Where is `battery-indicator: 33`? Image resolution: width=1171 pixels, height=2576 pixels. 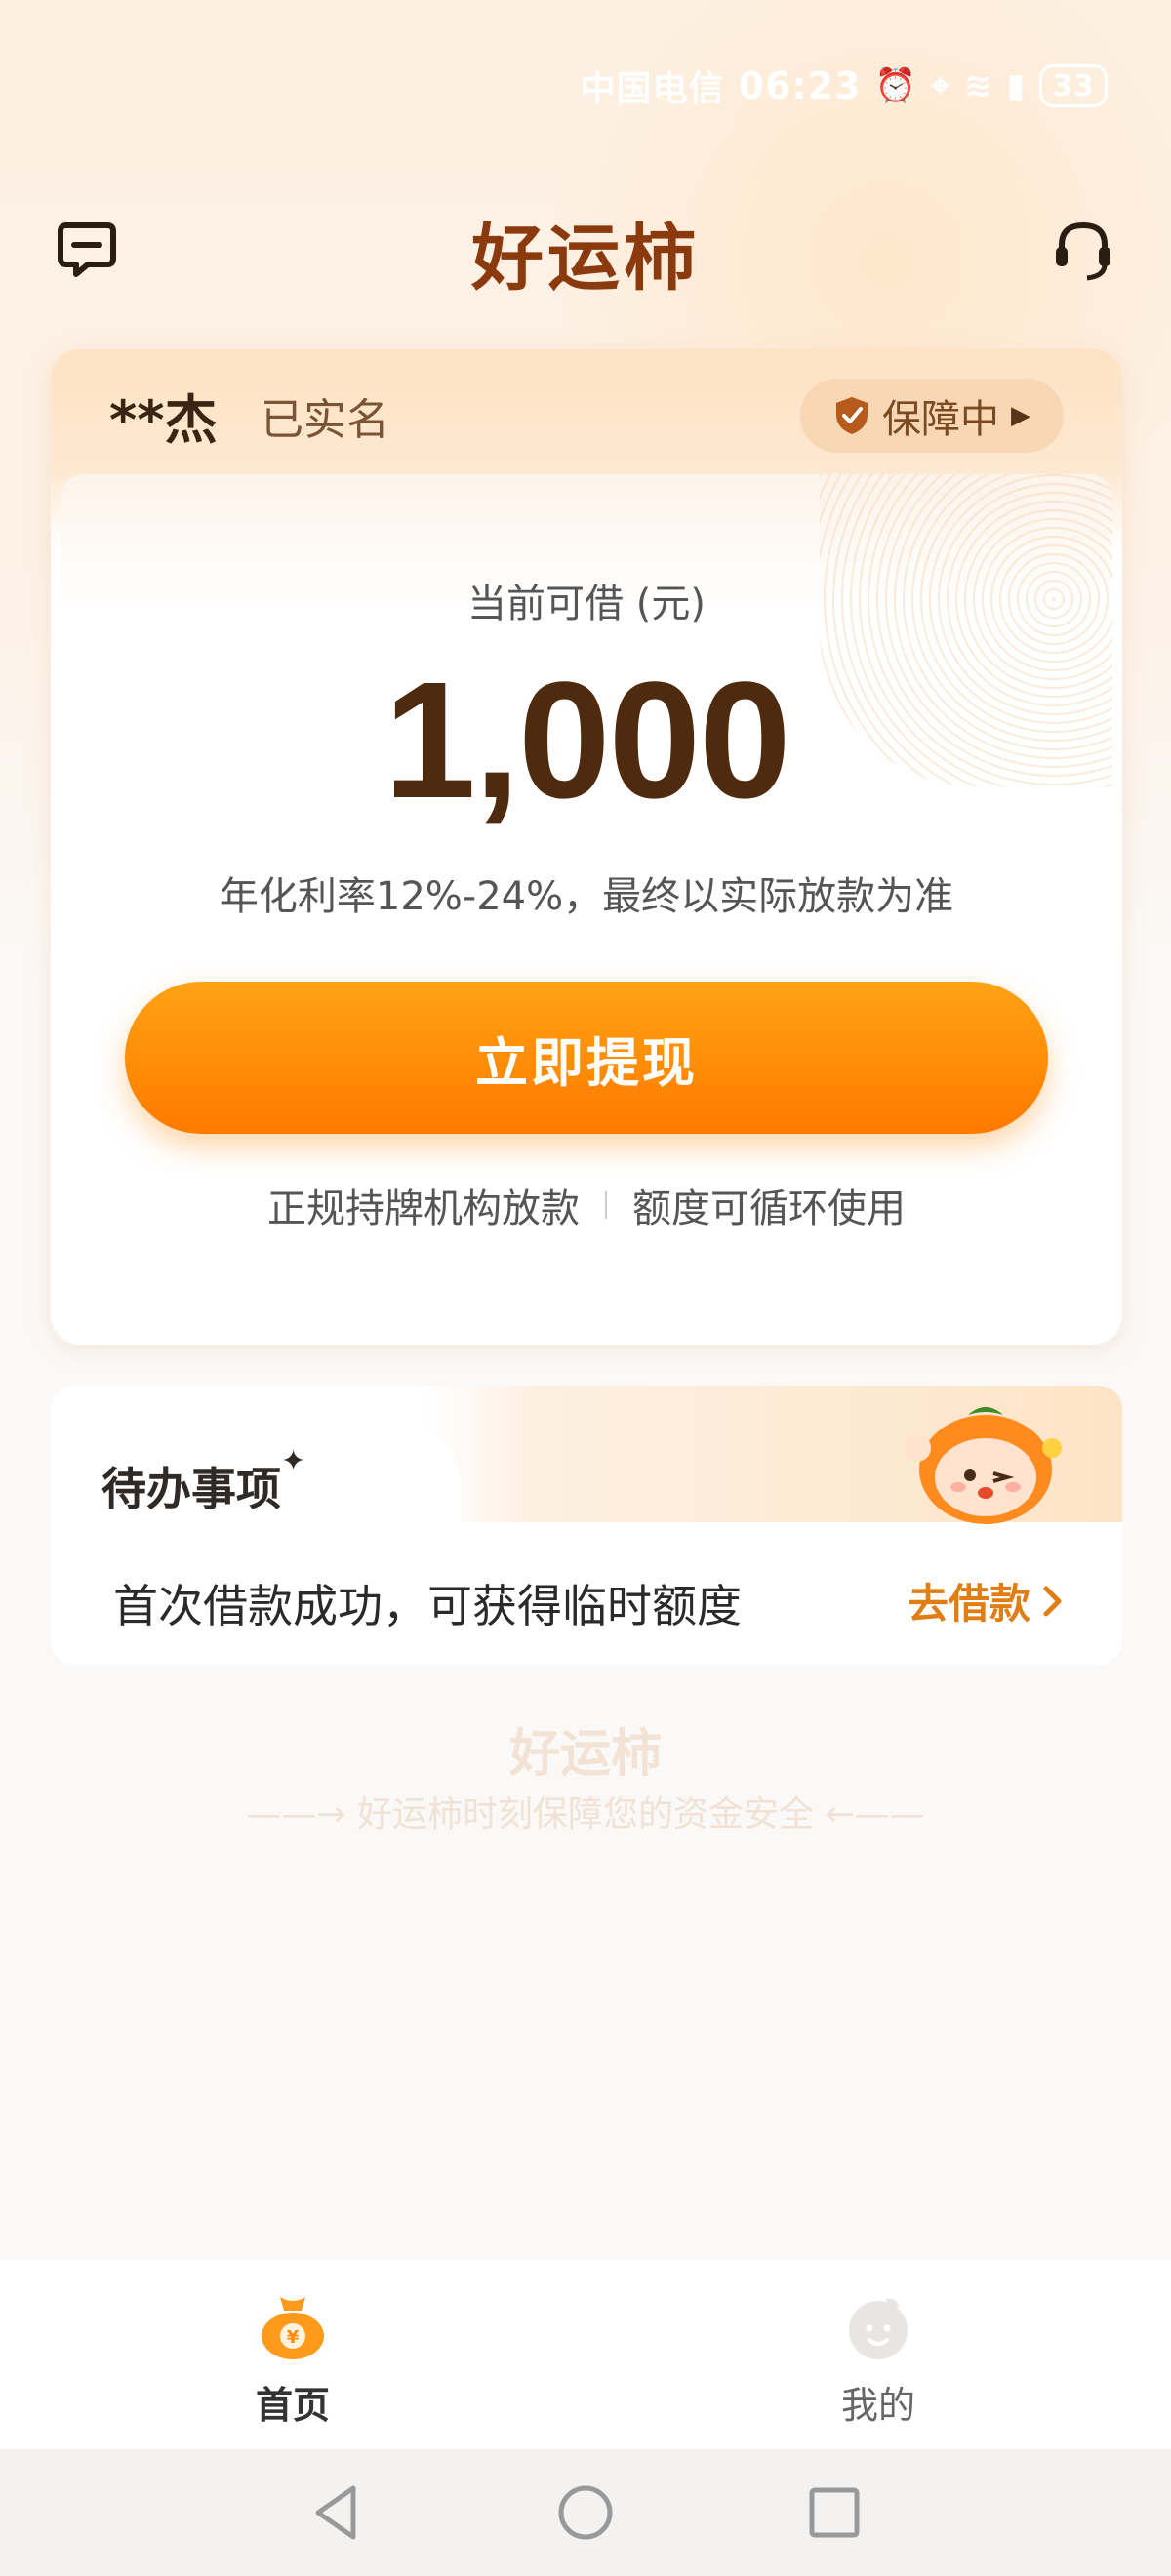
battery-indicator: 33 is located at coordinates (1073, 85).